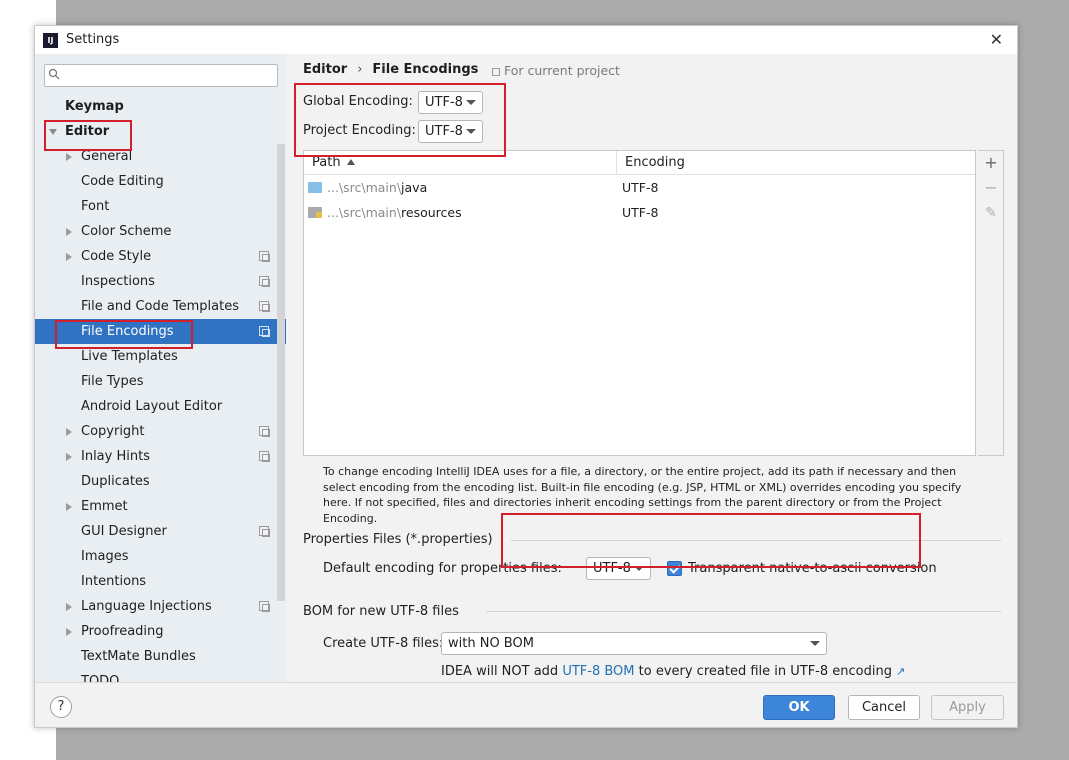 The image size is (1069, 760). I want to click on sidebar-item-file-encodings: File Encodings, so click(160, 331).